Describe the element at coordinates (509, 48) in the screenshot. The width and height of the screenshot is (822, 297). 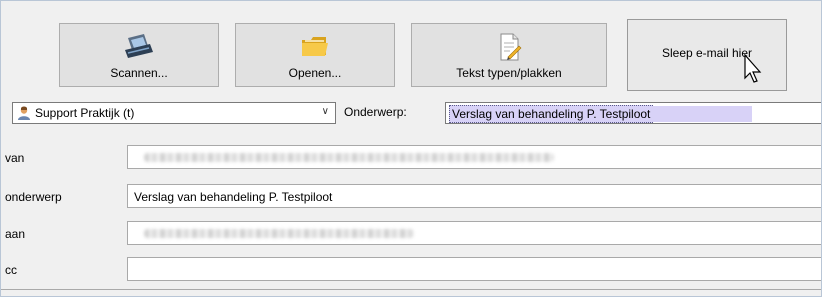
I see `document-edit-icon` at that location.